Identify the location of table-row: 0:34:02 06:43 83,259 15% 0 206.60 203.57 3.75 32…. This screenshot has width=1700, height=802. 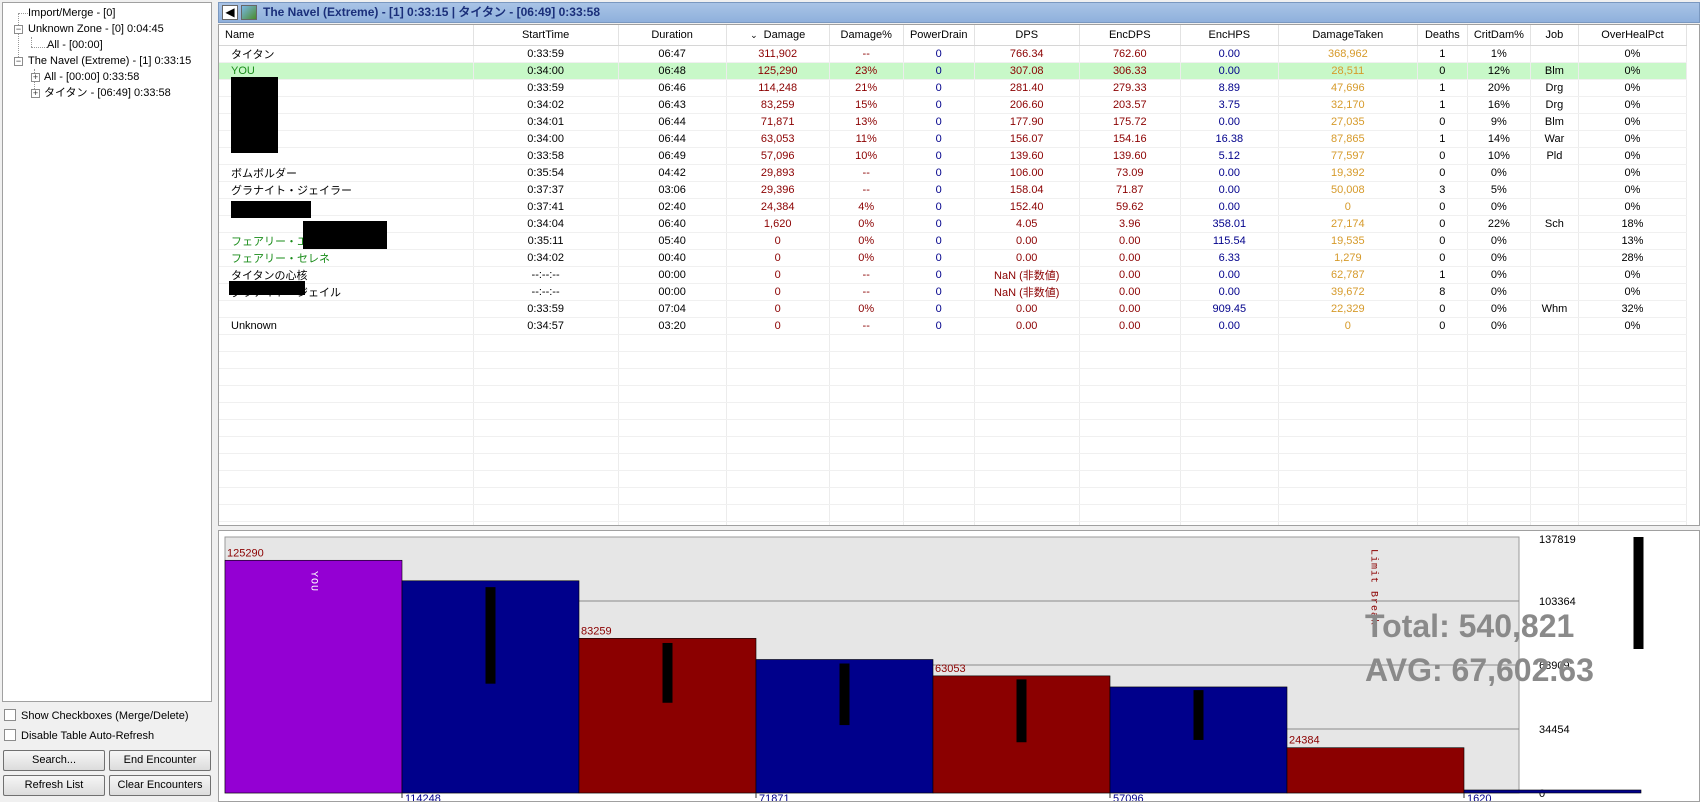
(953, 105).